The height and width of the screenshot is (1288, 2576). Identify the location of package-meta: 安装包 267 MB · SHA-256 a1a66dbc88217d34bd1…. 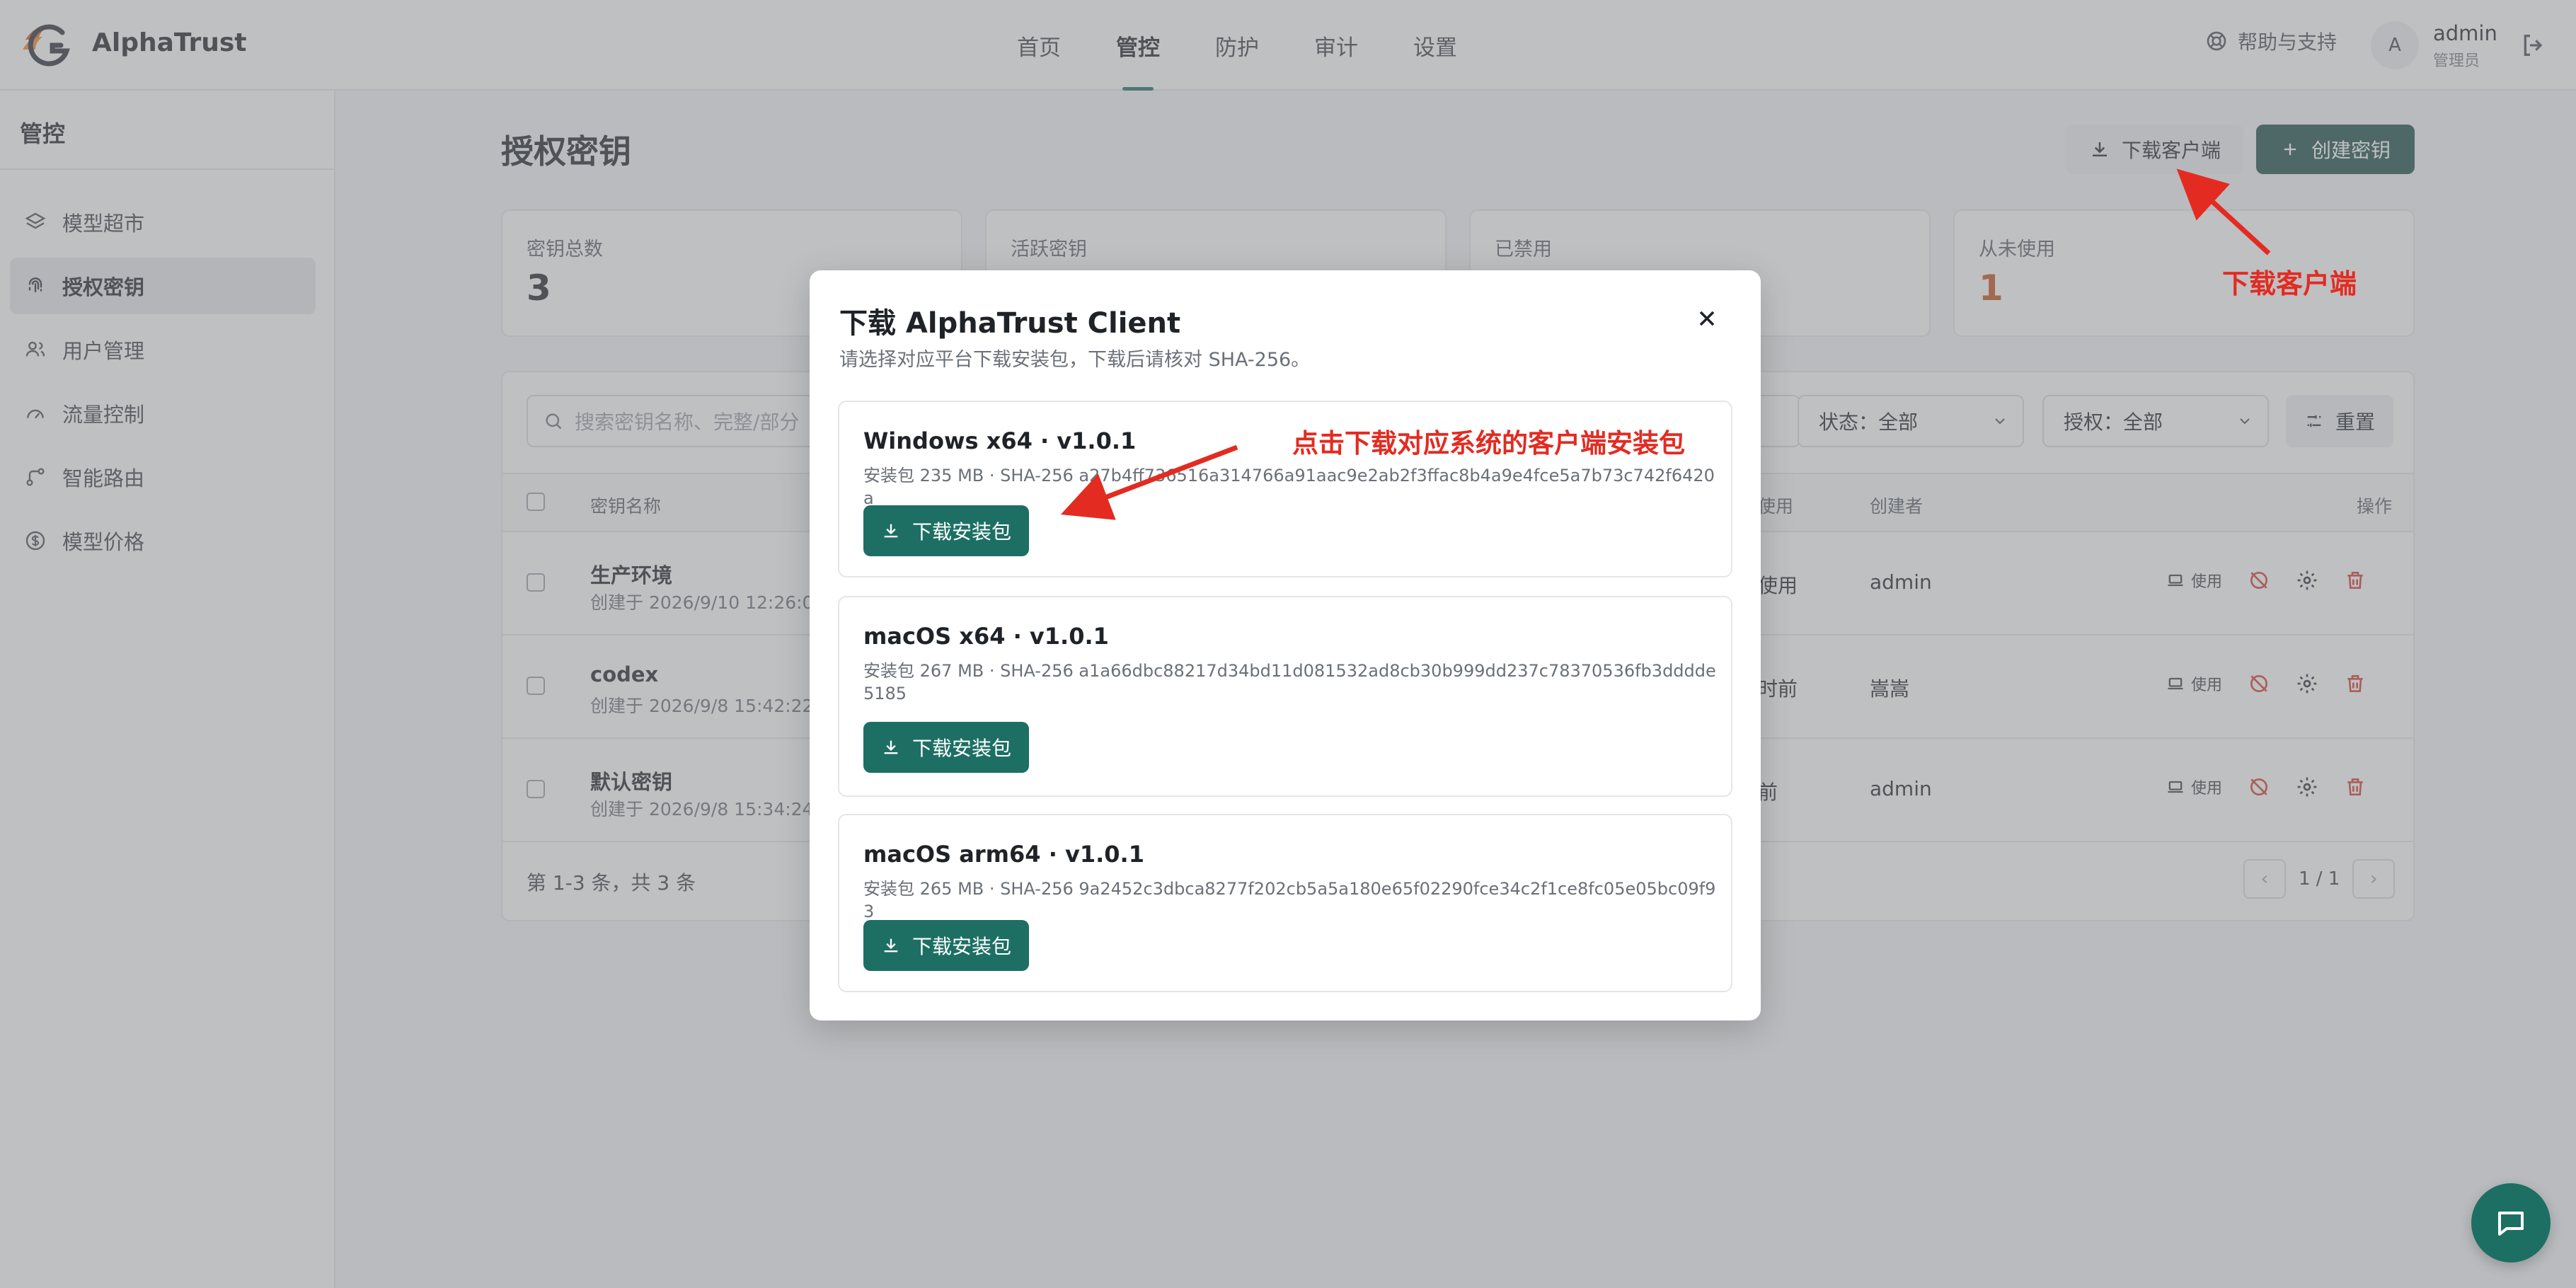
(1290, 682).